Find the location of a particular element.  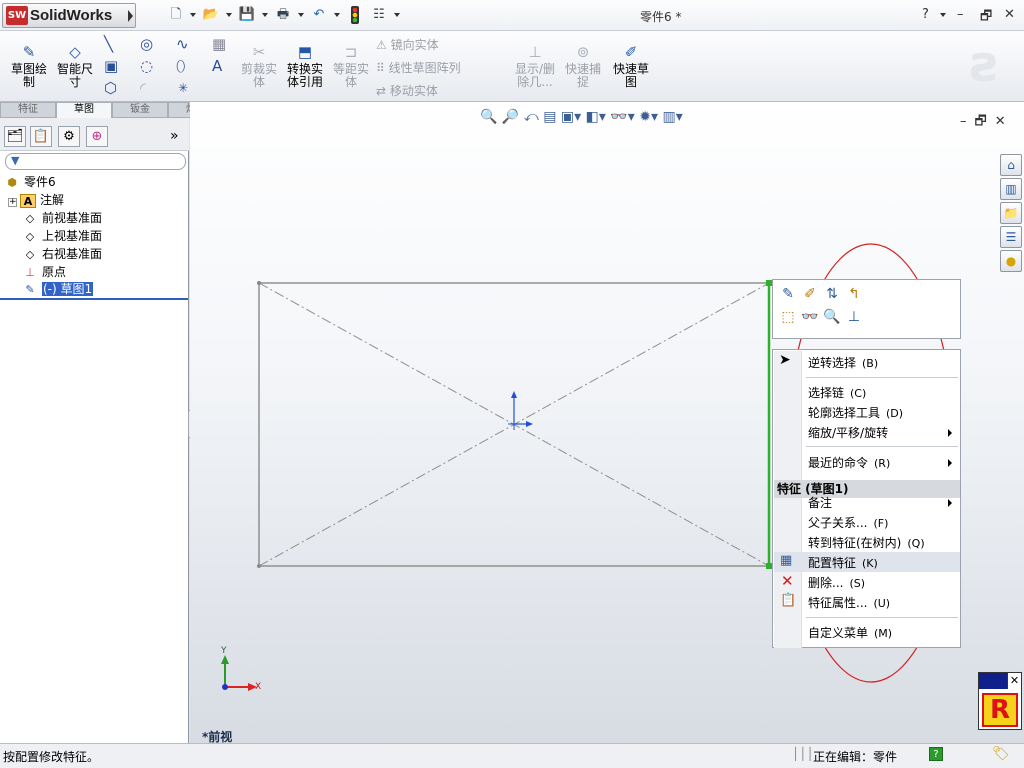

menu-item-label: 最近的命令 is located at coordinates (838, 463).